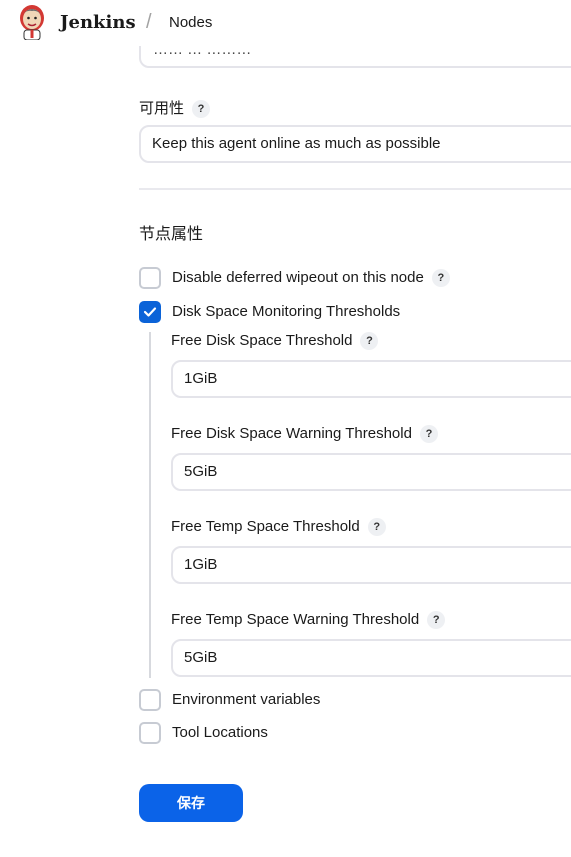  Describe the element at coordinates (285, 23) in the screenshot. I see `top-header: Jenkins / Nodes` at that location.